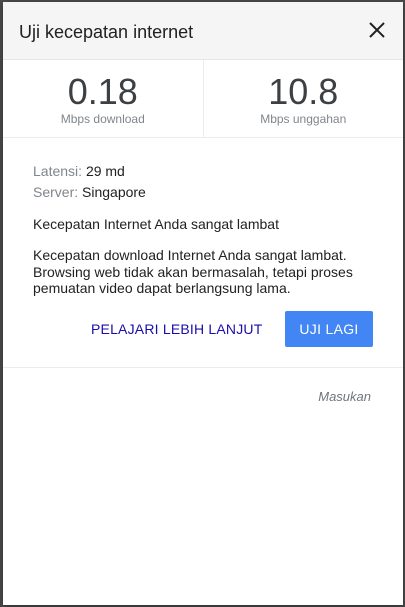  What do you see at coordinates (203, 31) in the screenshot?
I see `dialog-header: Uji kecepatan internet` at bounding box center [203, 31].